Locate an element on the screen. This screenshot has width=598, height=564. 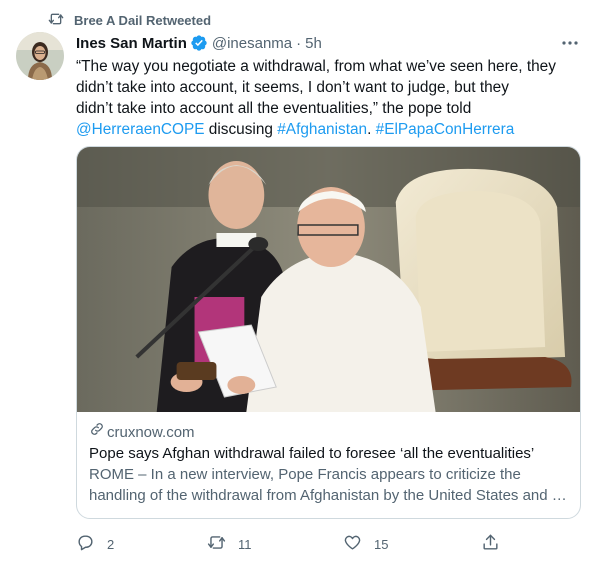
author-handle: @inesanma is located at coordinates (252, 43).